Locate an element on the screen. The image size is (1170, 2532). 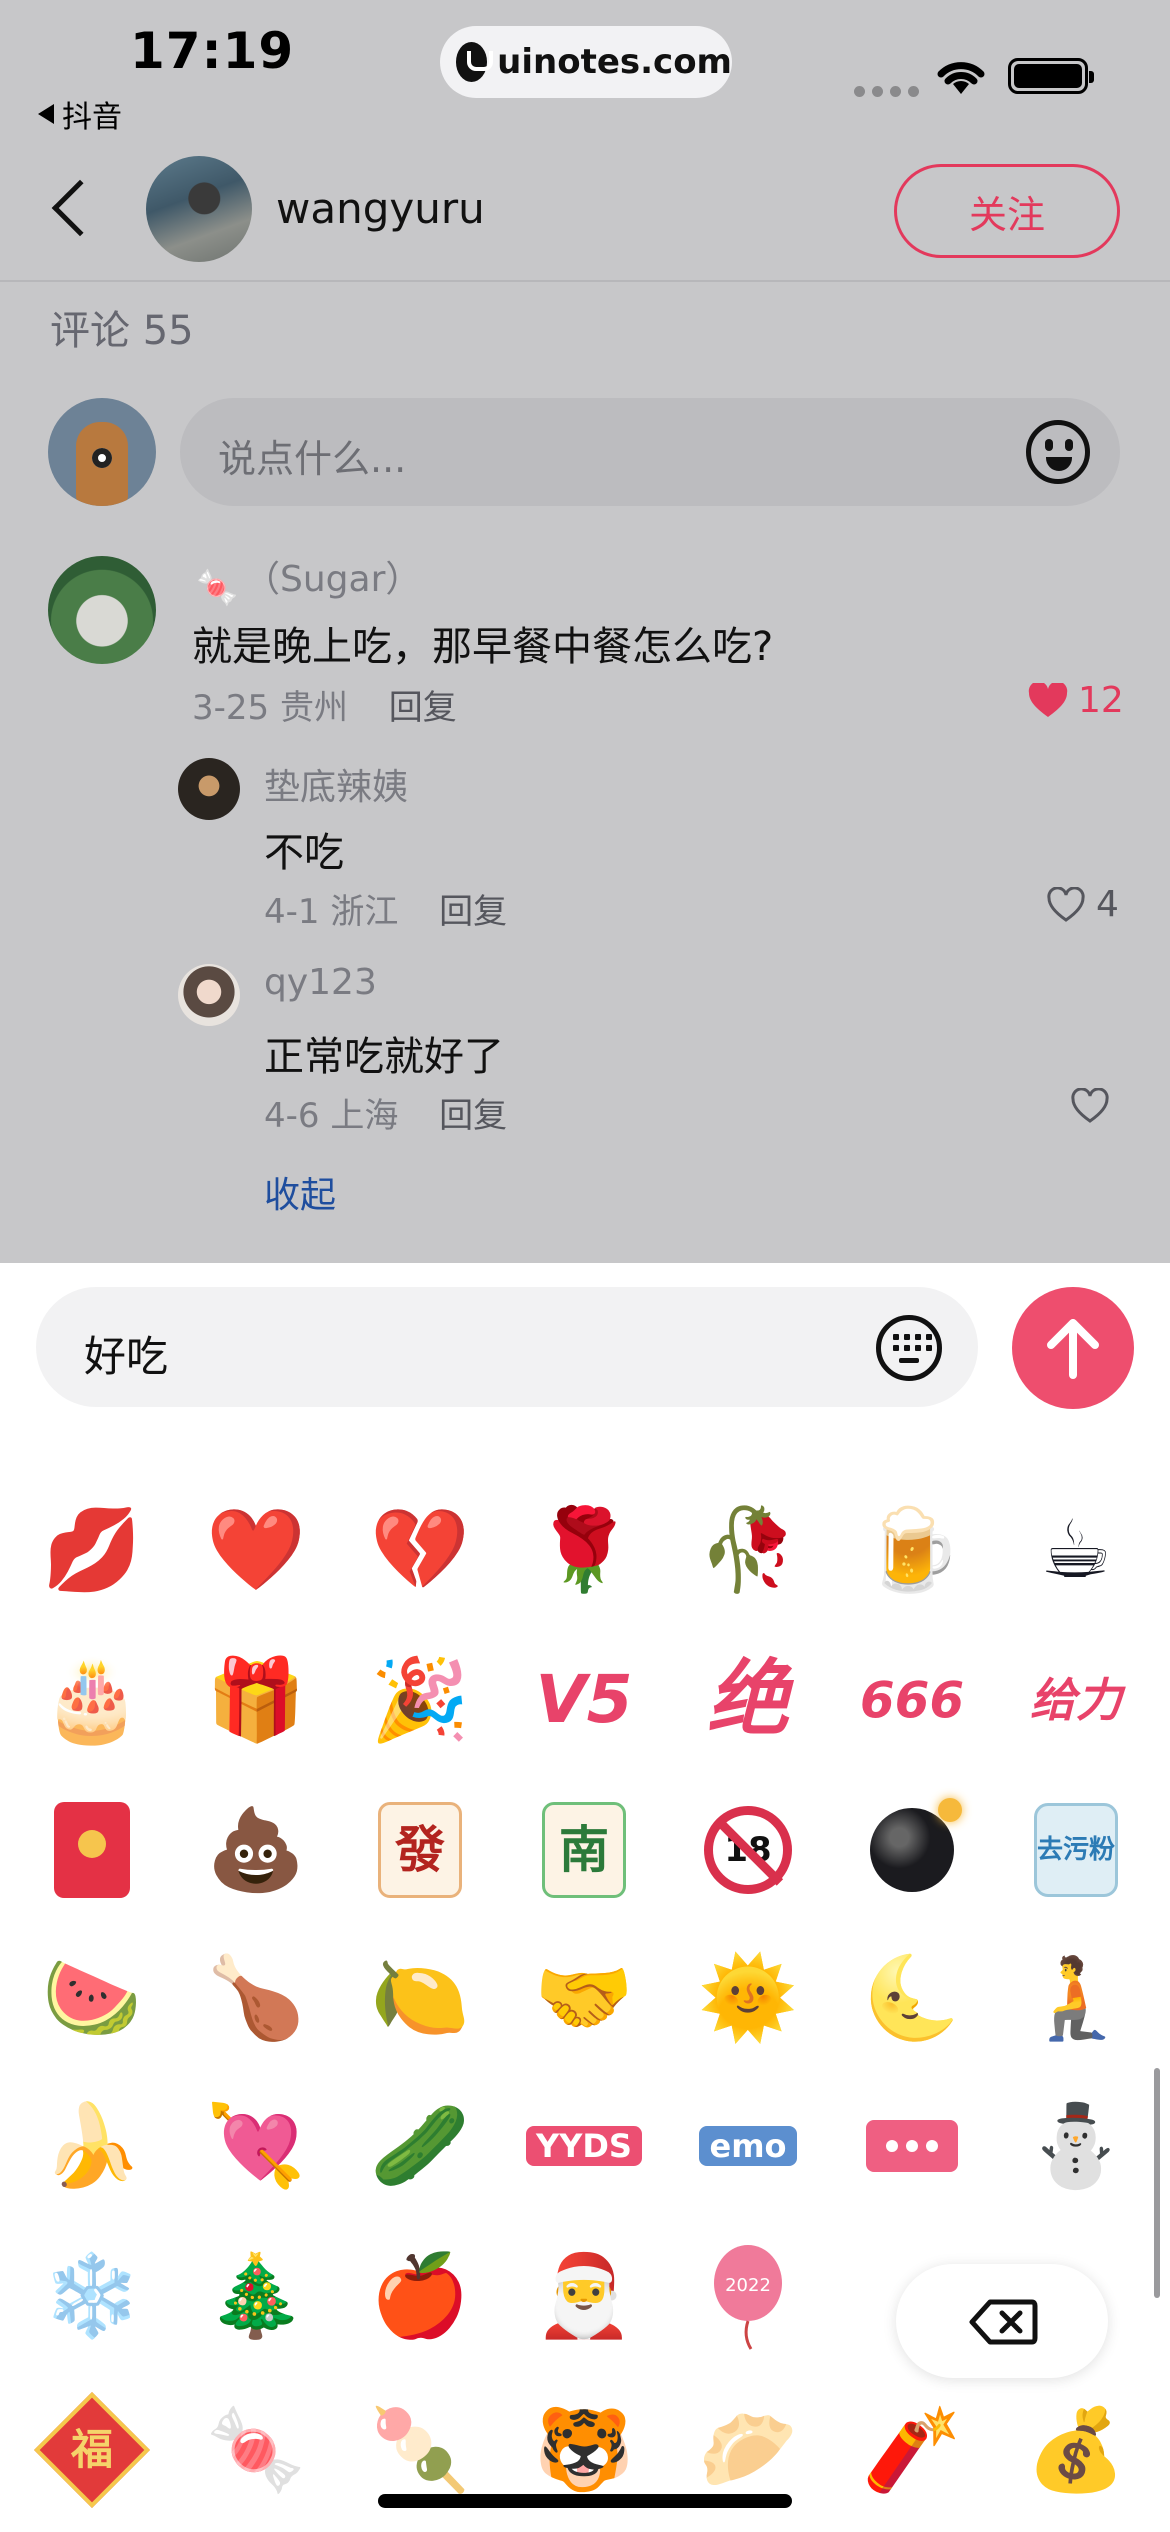
tiger-emoji: 🐯 is located at coordinates (584, 2450).